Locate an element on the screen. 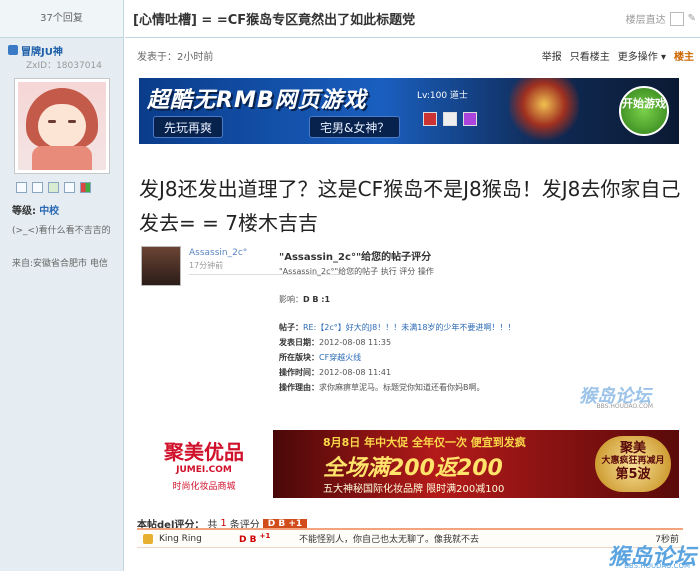 Image resolution: width=700 pixels, height=571 pixels. notice-section: 所在版块：CF穿越火线 is located at coordinates (320, 357).